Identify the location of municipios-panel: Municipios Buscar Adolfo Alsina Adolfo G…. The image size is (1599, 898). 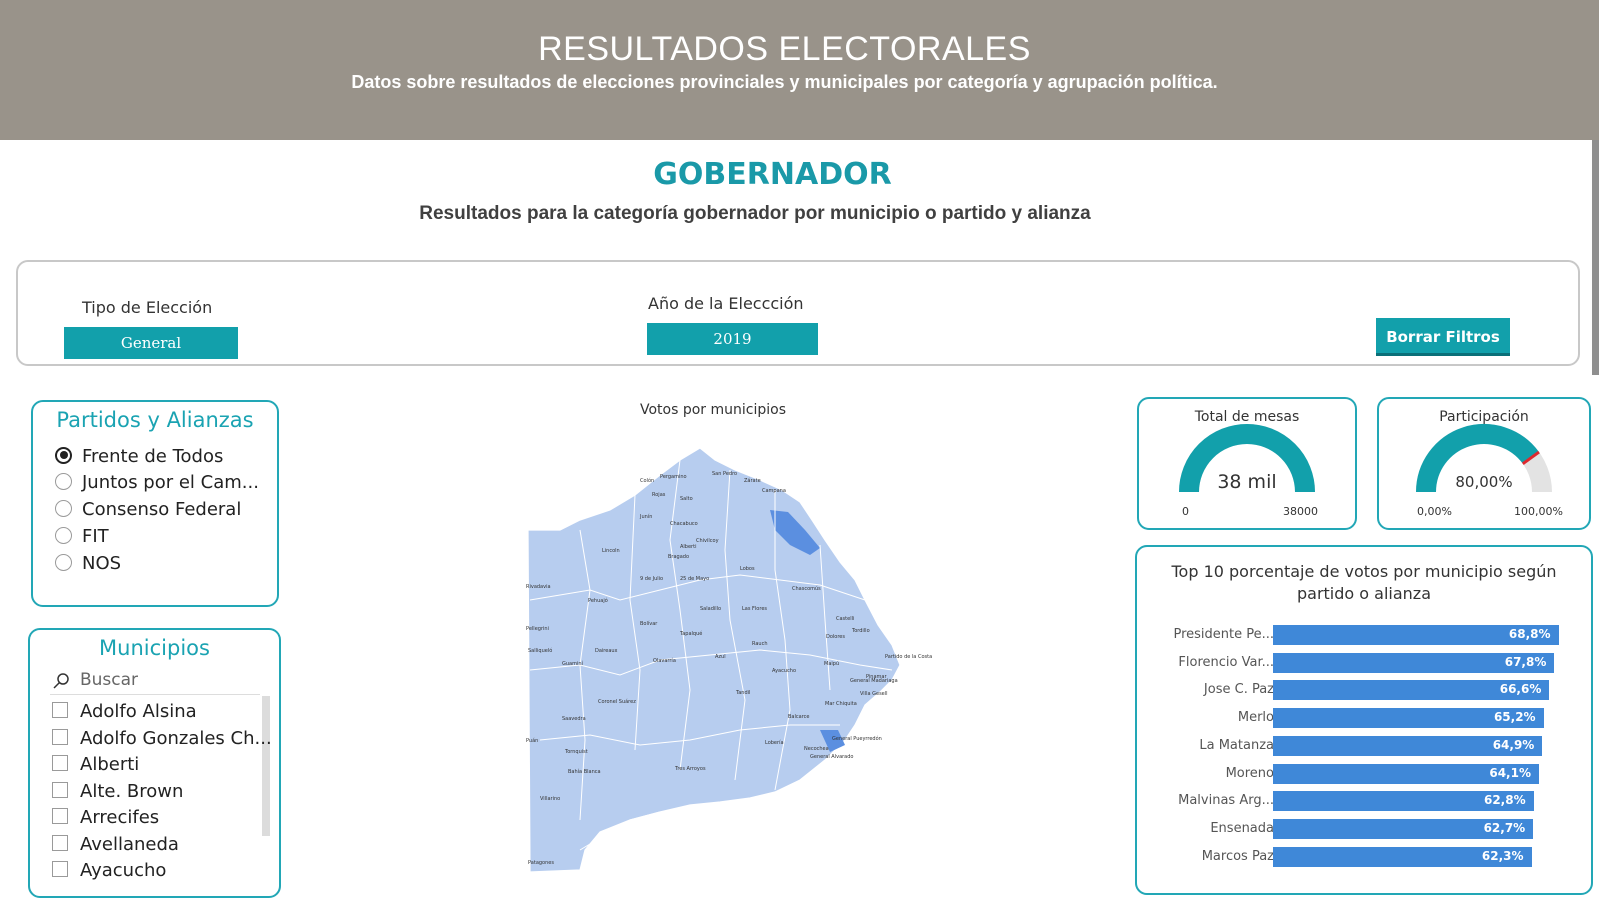
(154, 763).